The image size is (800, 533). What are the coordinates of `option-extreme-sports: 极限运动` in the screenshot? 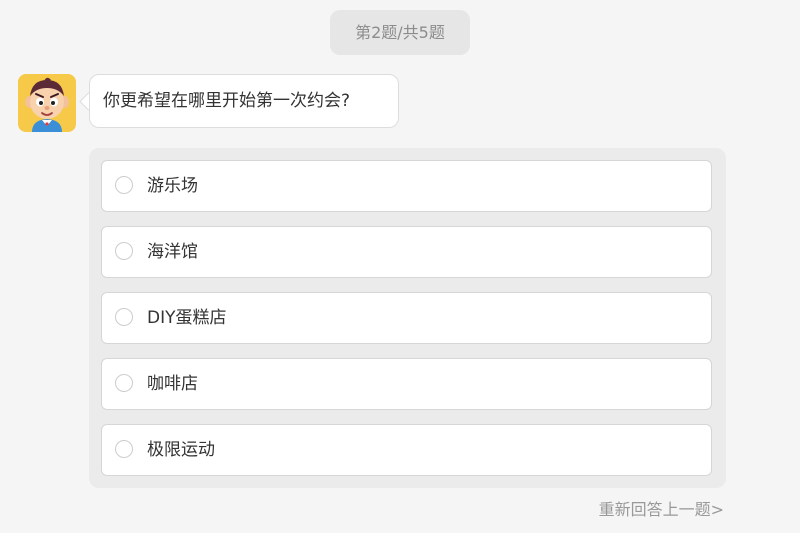 It's located at (406, 450).